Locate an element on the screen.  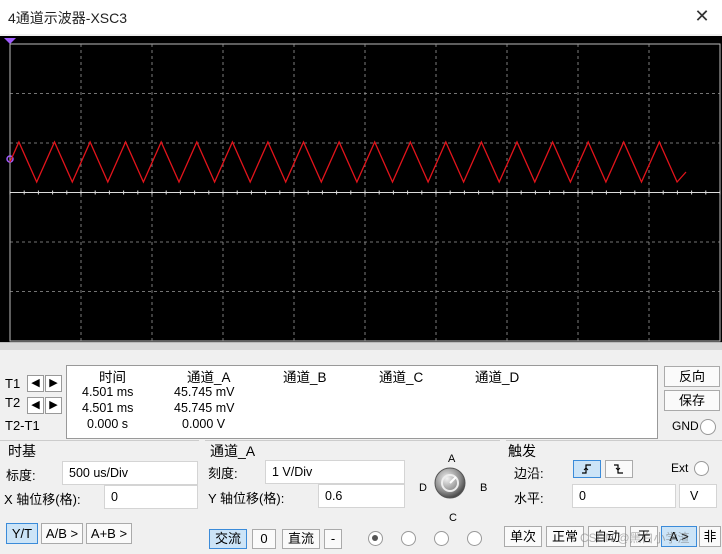
trigger-level-unit: V is located at coordinates (698, 496).